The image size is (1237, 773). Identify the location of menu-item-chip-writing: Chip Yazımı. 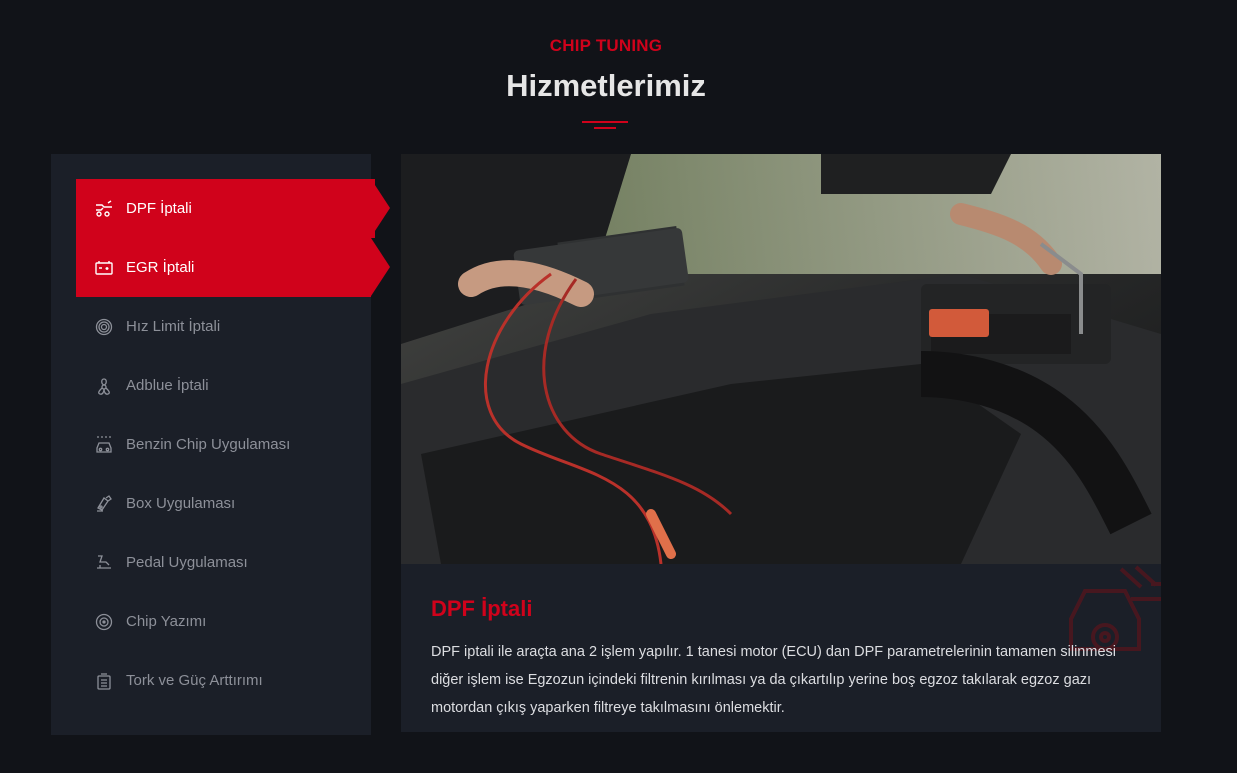
(223, 621).